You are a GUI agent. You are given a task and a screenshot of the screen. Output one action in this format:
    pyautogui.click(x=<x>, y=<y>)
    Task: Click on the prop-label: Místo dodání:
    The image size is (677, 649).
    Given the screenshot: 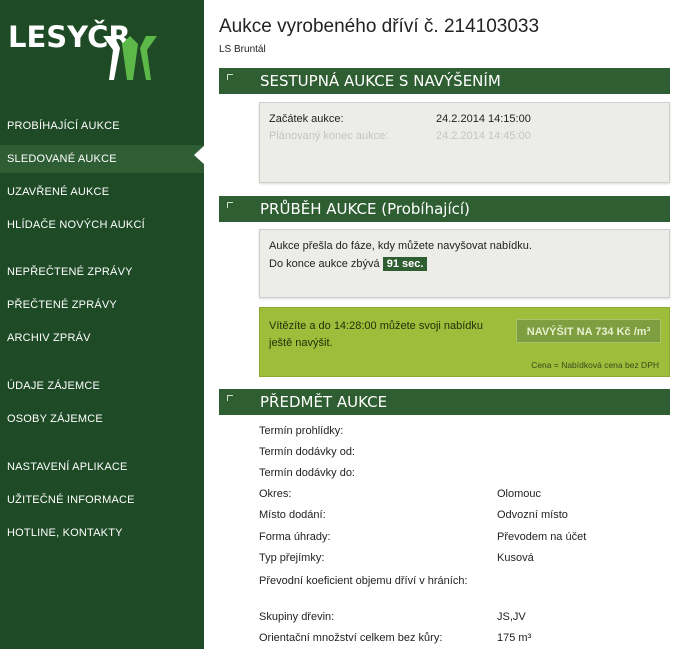 What is the action you would take?
    pyautogui.click(x=292, y=515)
    